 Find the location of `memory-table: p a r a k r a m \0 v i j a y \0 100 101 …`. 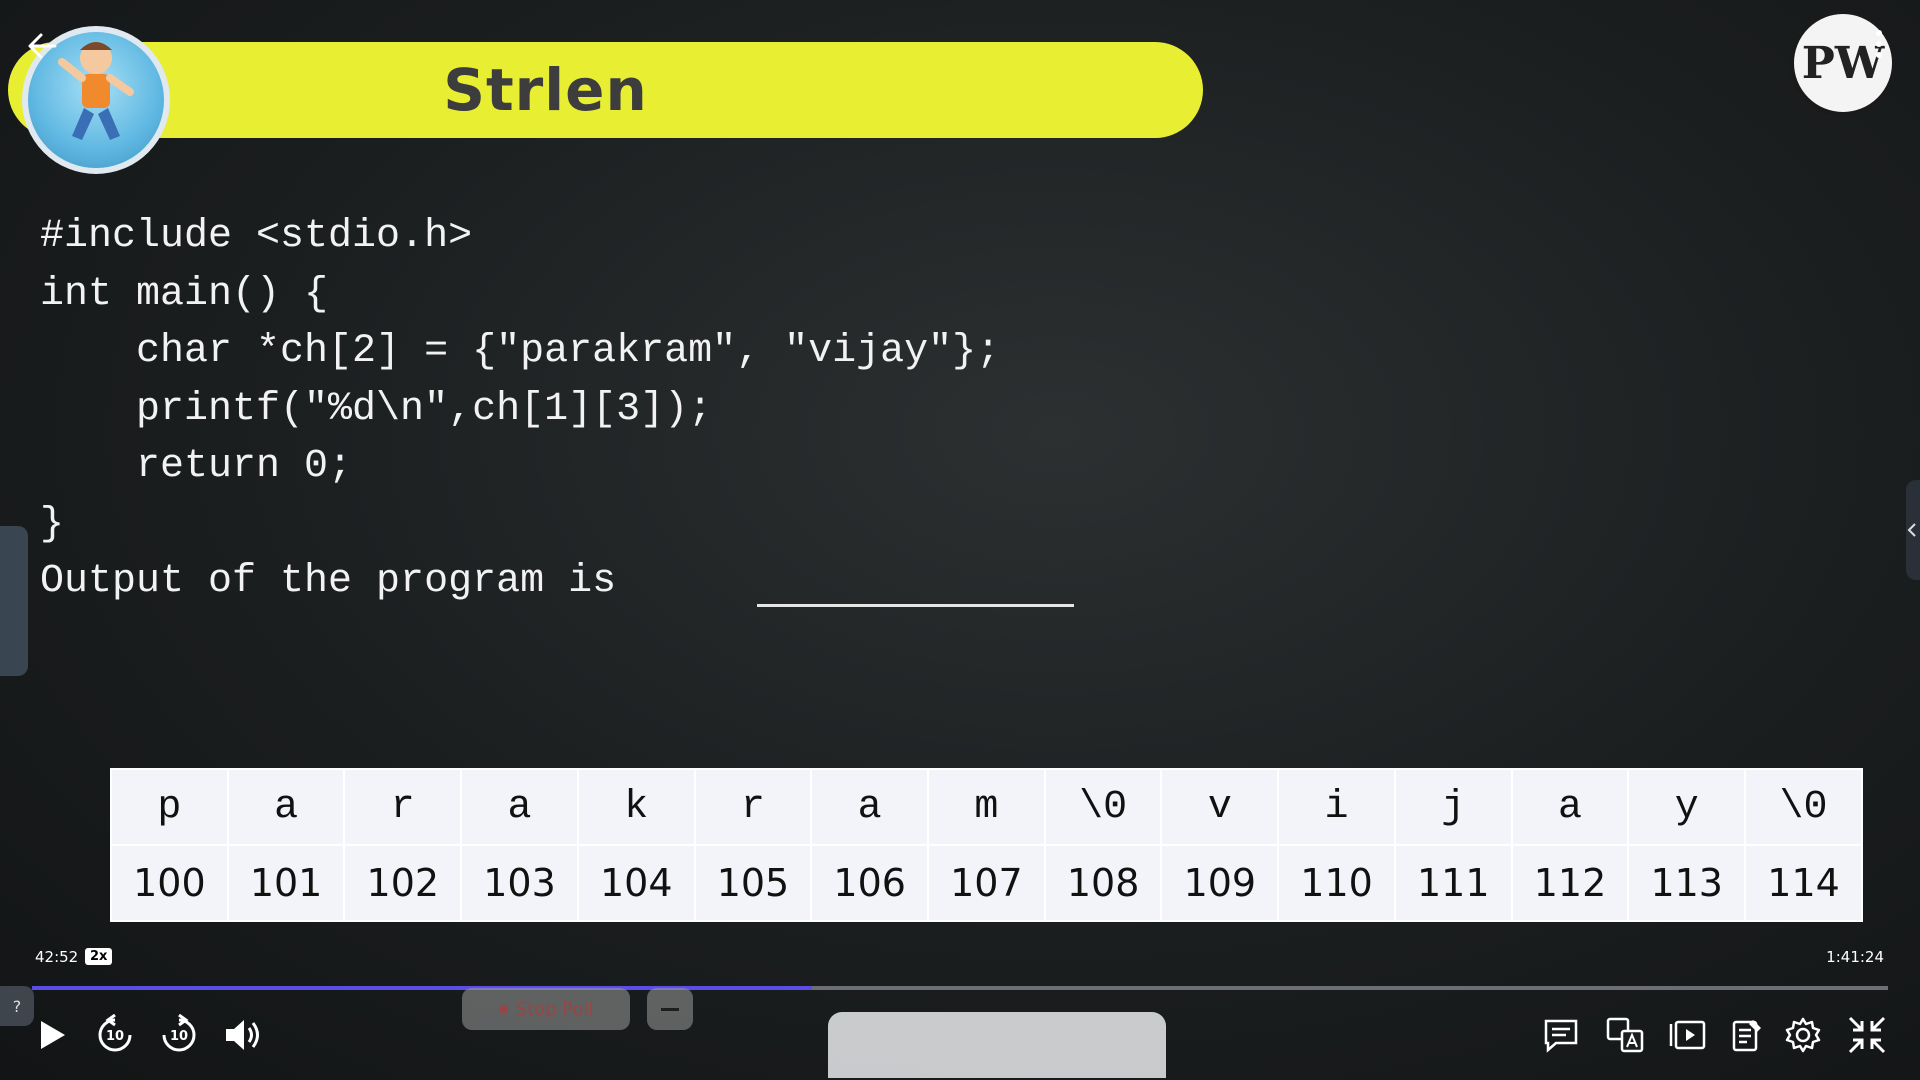

memory-table: p a r a k r a m \0 v i j a y \0 100 101 … is located at coordinates (986, 845).